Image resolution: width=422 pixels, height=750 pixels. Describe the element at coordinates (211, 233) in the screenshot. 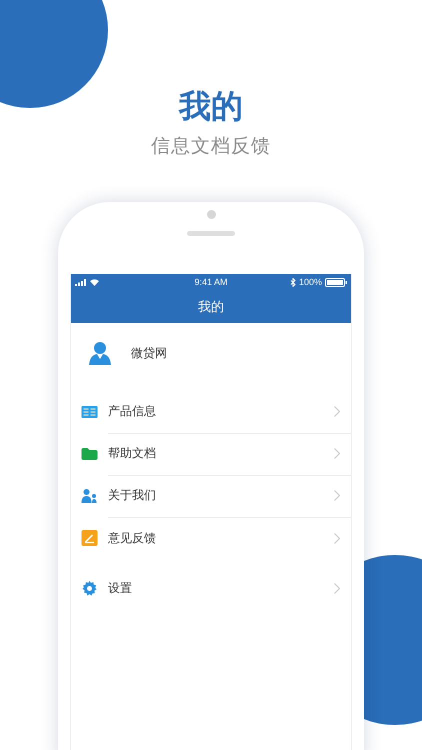

I see `speaker-slot` at that location.